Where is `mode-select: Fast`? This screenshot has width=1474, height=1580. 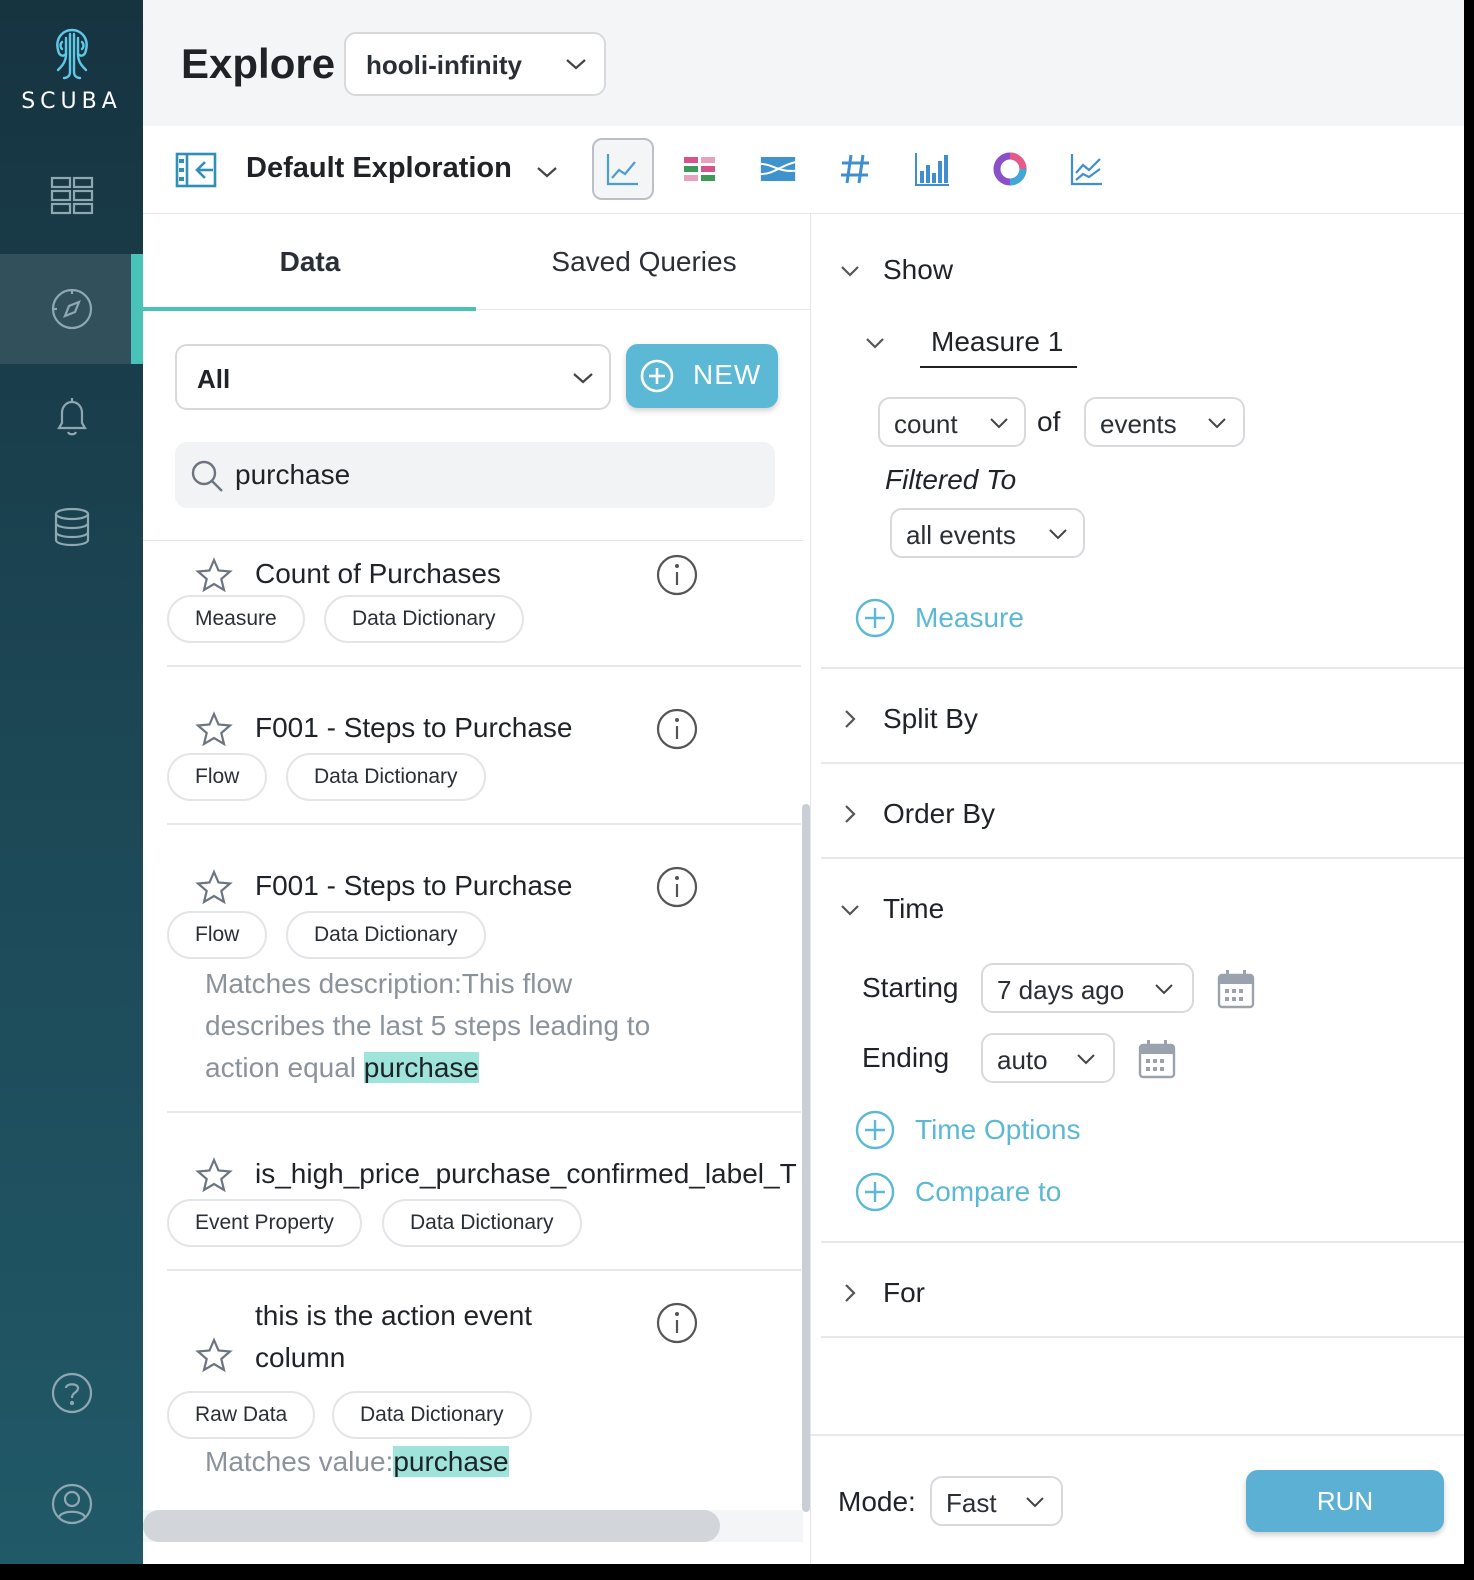
mode-select: Fast is located at coordinates (996, 1501).